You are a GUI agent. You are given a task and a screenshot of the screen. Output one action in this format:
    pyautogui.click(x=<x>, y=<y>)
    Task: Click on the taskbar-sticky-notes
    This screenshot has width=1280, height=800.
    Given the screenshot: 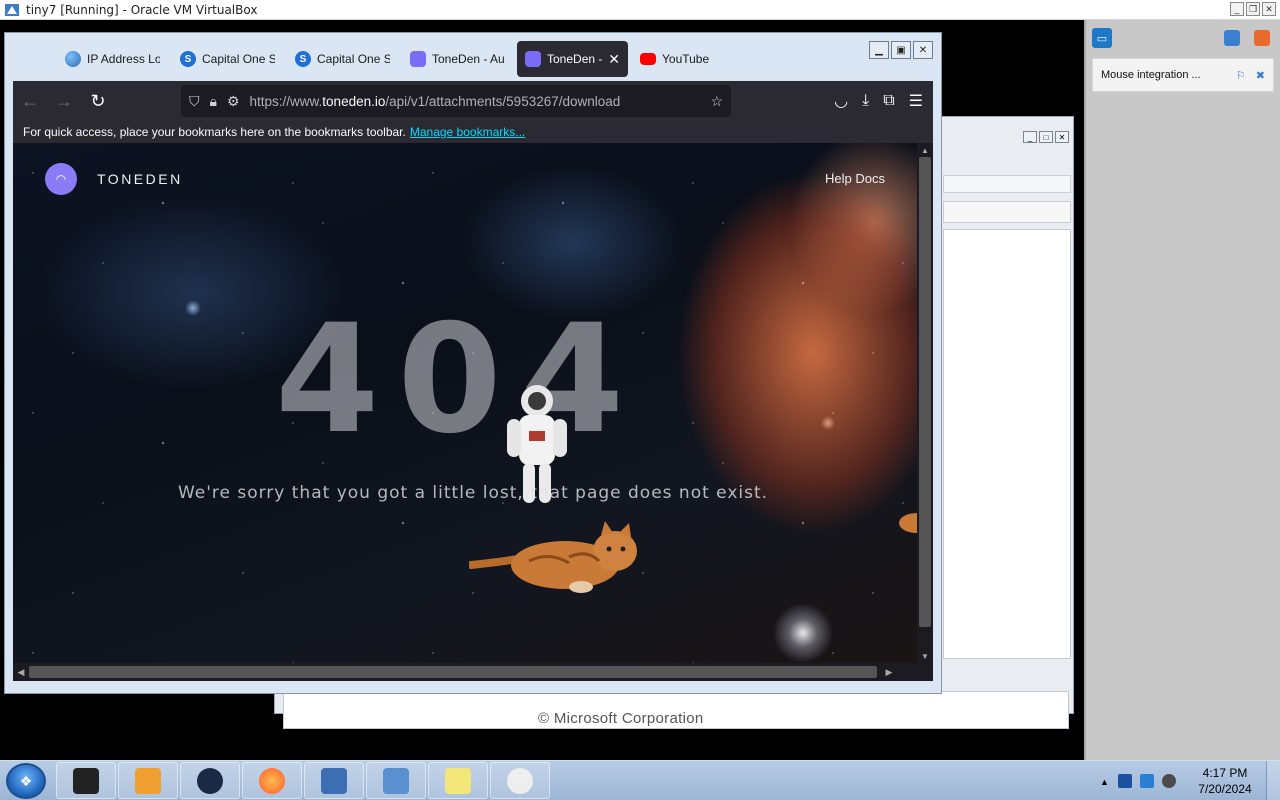 What is the action you would take?
    pyautogui.click(x=458, y=780)
    